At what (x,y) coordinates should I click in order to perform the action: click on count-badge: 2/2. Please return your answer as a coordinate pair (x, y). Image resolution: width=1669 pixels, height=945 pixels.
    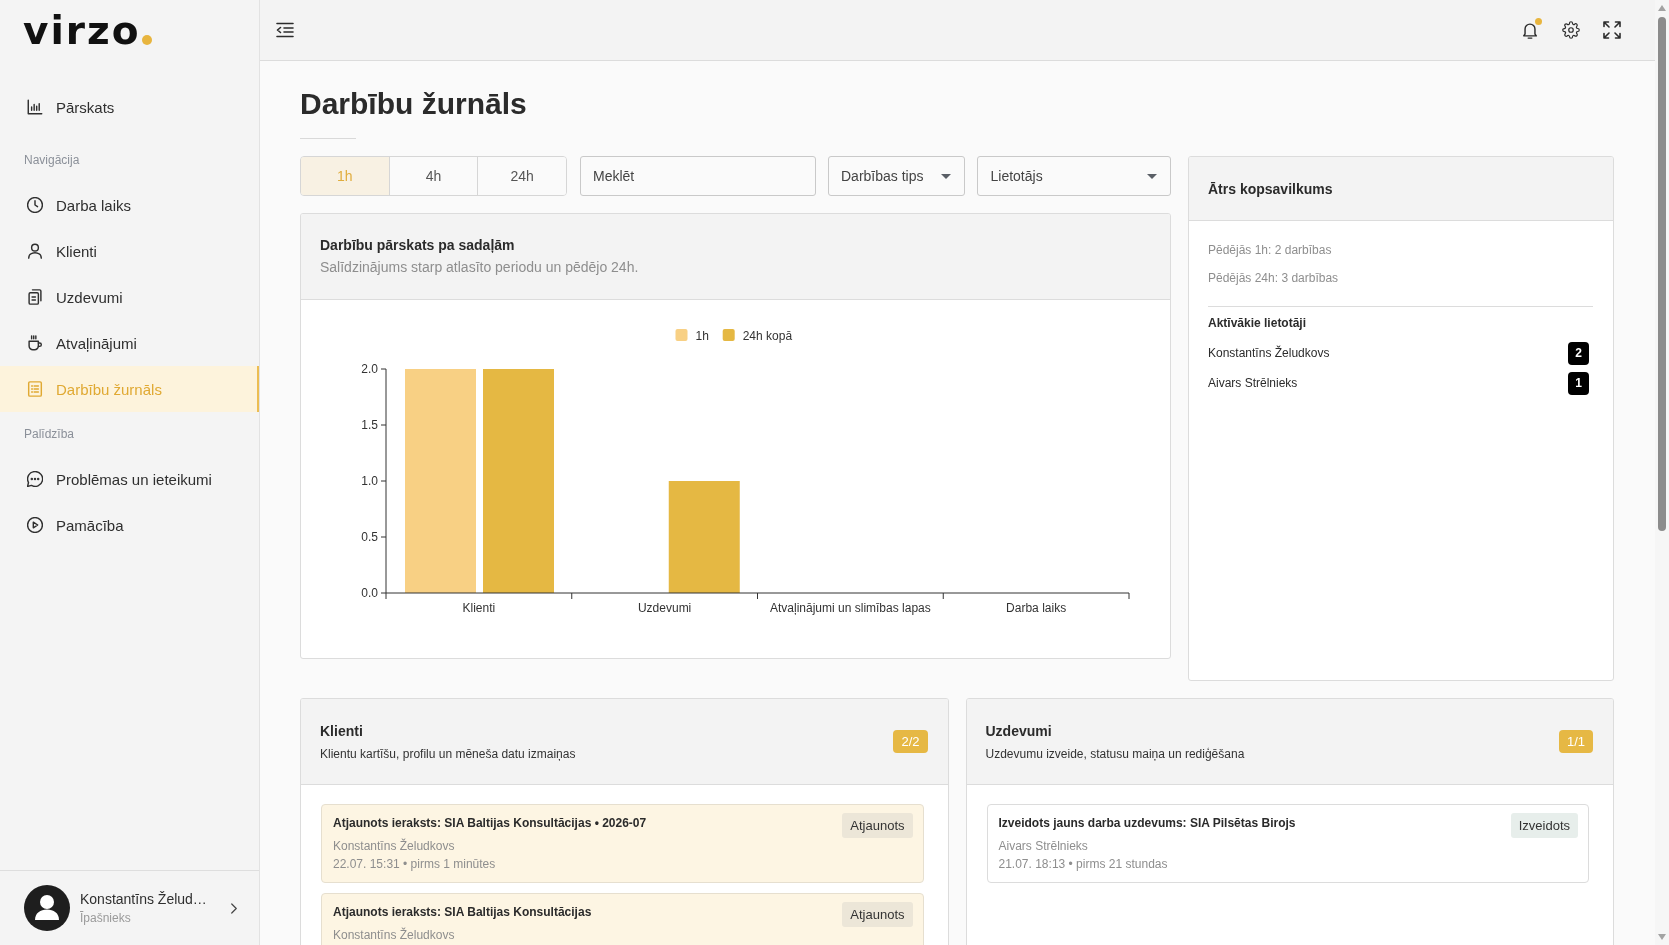
    Looking at the image, I should click on (910, 741).